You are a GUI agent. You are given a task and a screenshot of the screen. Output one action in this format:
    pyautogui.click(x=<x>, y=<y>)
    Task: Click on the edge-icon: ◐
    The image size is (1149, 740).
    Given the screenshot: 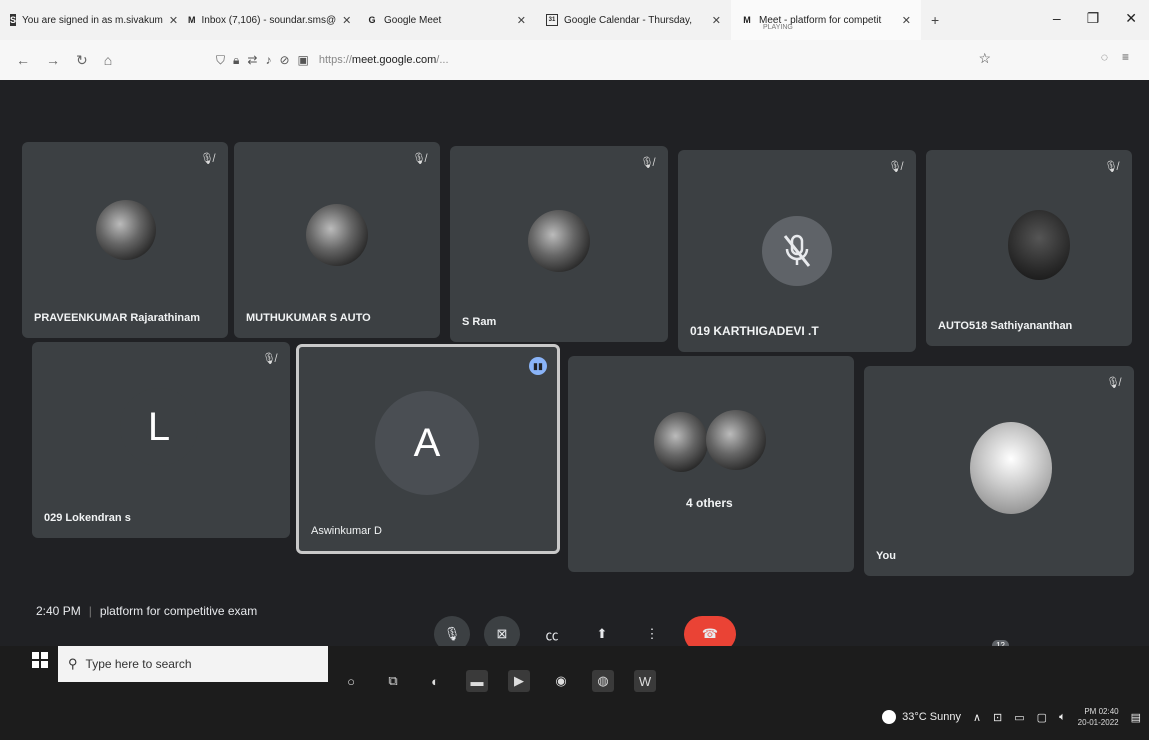 What is the action you would take?
    pyautogui.click(x=435, y=681)
    